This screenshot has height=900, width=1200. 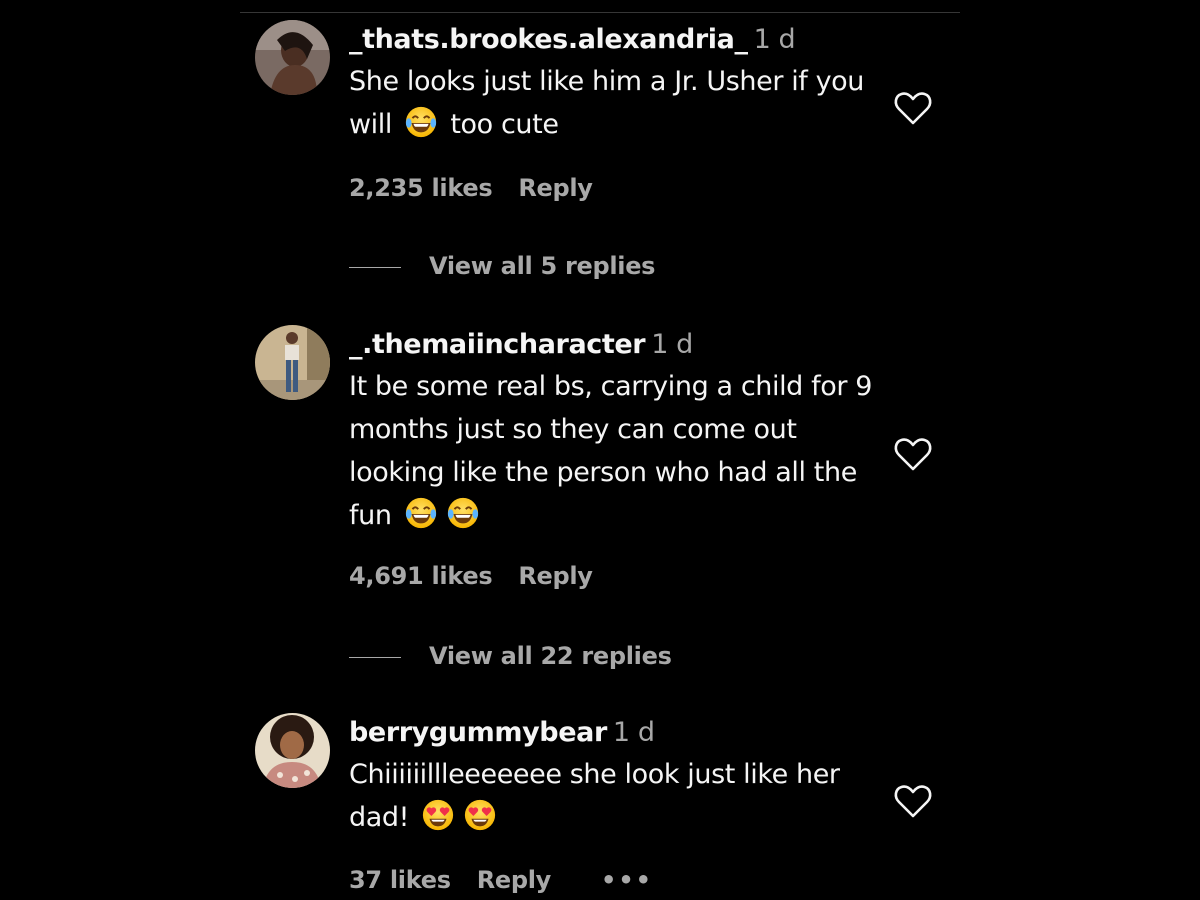 What do you see at coordinates (400, 880) in the screenshot?
I see `like-count: 37 likes` at bounding box center [400, 880].